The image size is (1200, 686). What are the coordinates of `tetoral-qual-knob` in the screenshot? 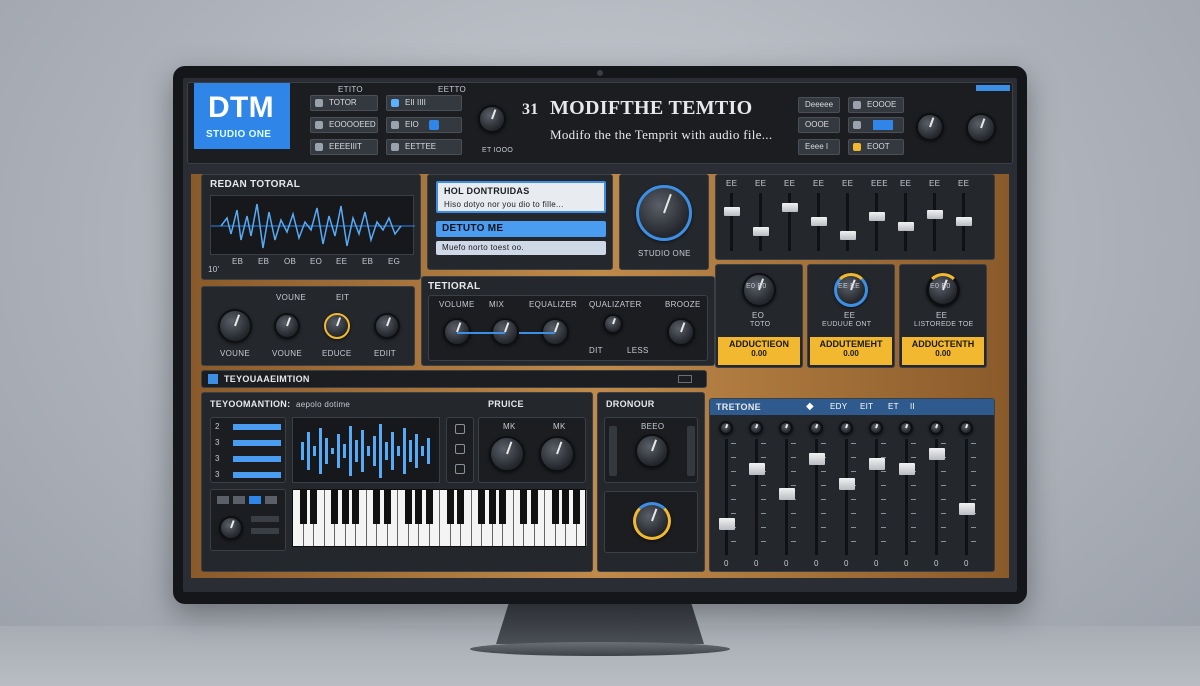 It's located at (613, 324).